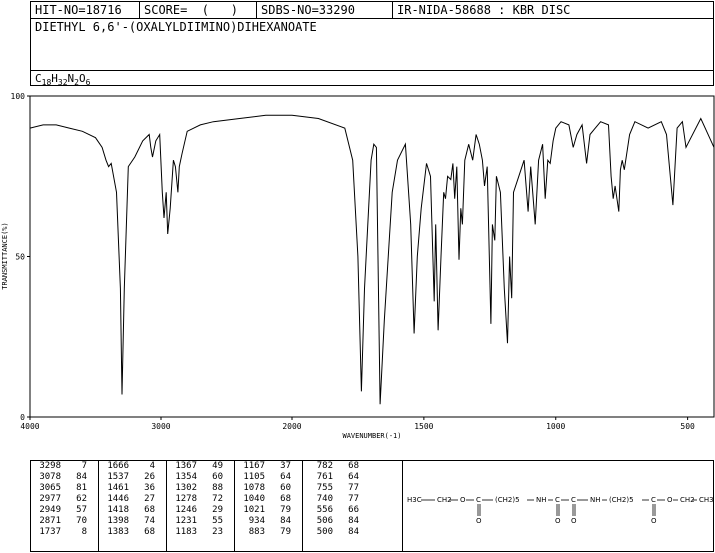 This screenshot has height=553, width=715. What do you see at coordinates (217, 521) in the screenshot?
I see `peak-transmittance: 55` at bounding box center [217, 521].